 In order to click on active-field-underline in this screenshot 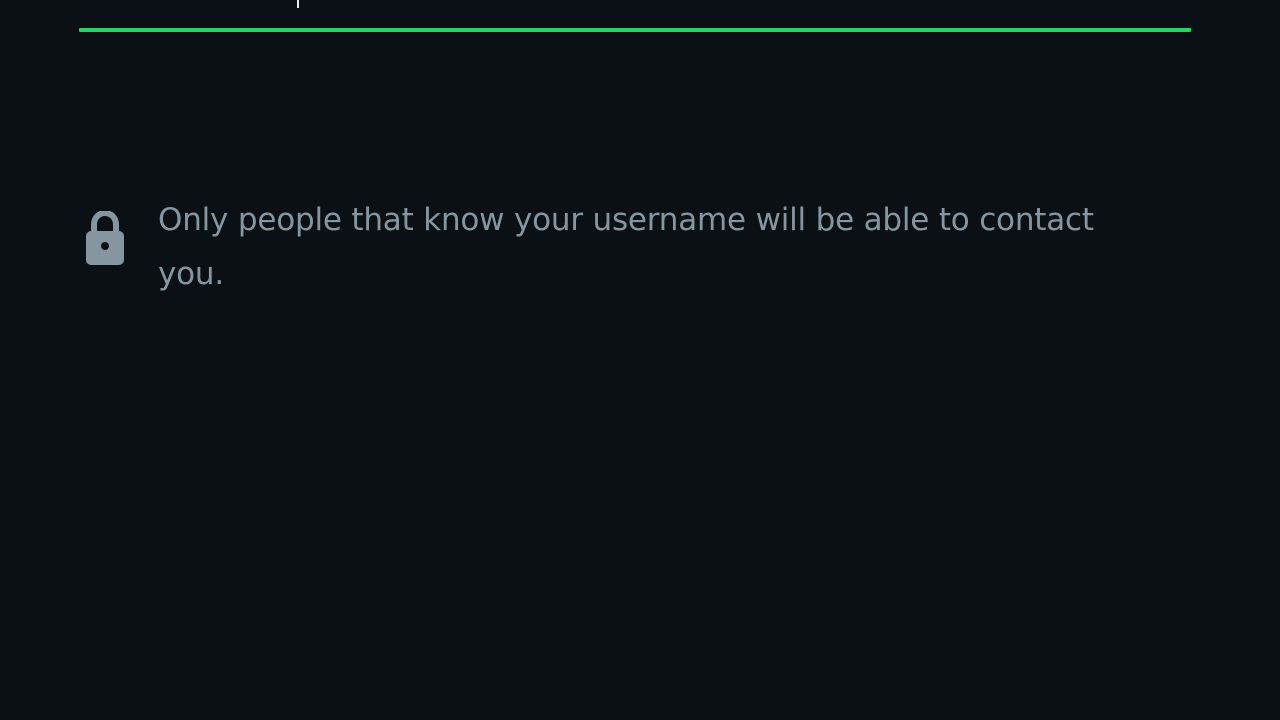, I will do `click(635, 30)`.